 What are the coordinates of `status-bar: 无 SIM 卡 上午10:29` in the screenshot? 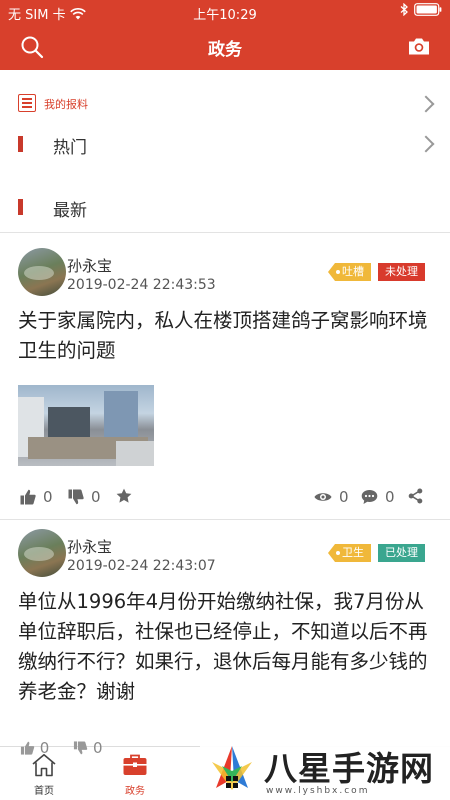 It's located at (225, 12).